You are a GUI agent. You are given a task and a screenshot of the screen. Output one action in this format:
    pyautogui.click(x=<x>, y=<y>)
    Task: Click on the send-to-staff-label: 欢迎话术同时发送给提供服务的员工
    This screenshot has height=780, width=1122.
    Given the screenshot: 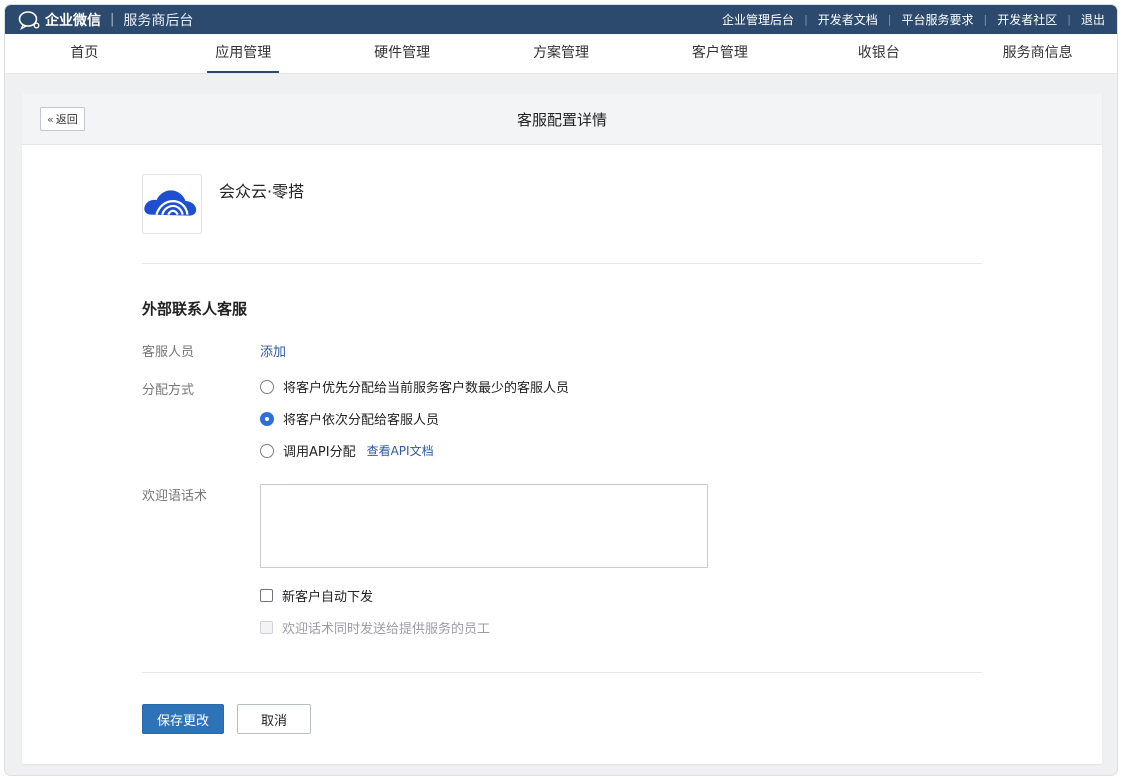 What is the action you would take?
    pyautogui.click(x=386, y=629)
    